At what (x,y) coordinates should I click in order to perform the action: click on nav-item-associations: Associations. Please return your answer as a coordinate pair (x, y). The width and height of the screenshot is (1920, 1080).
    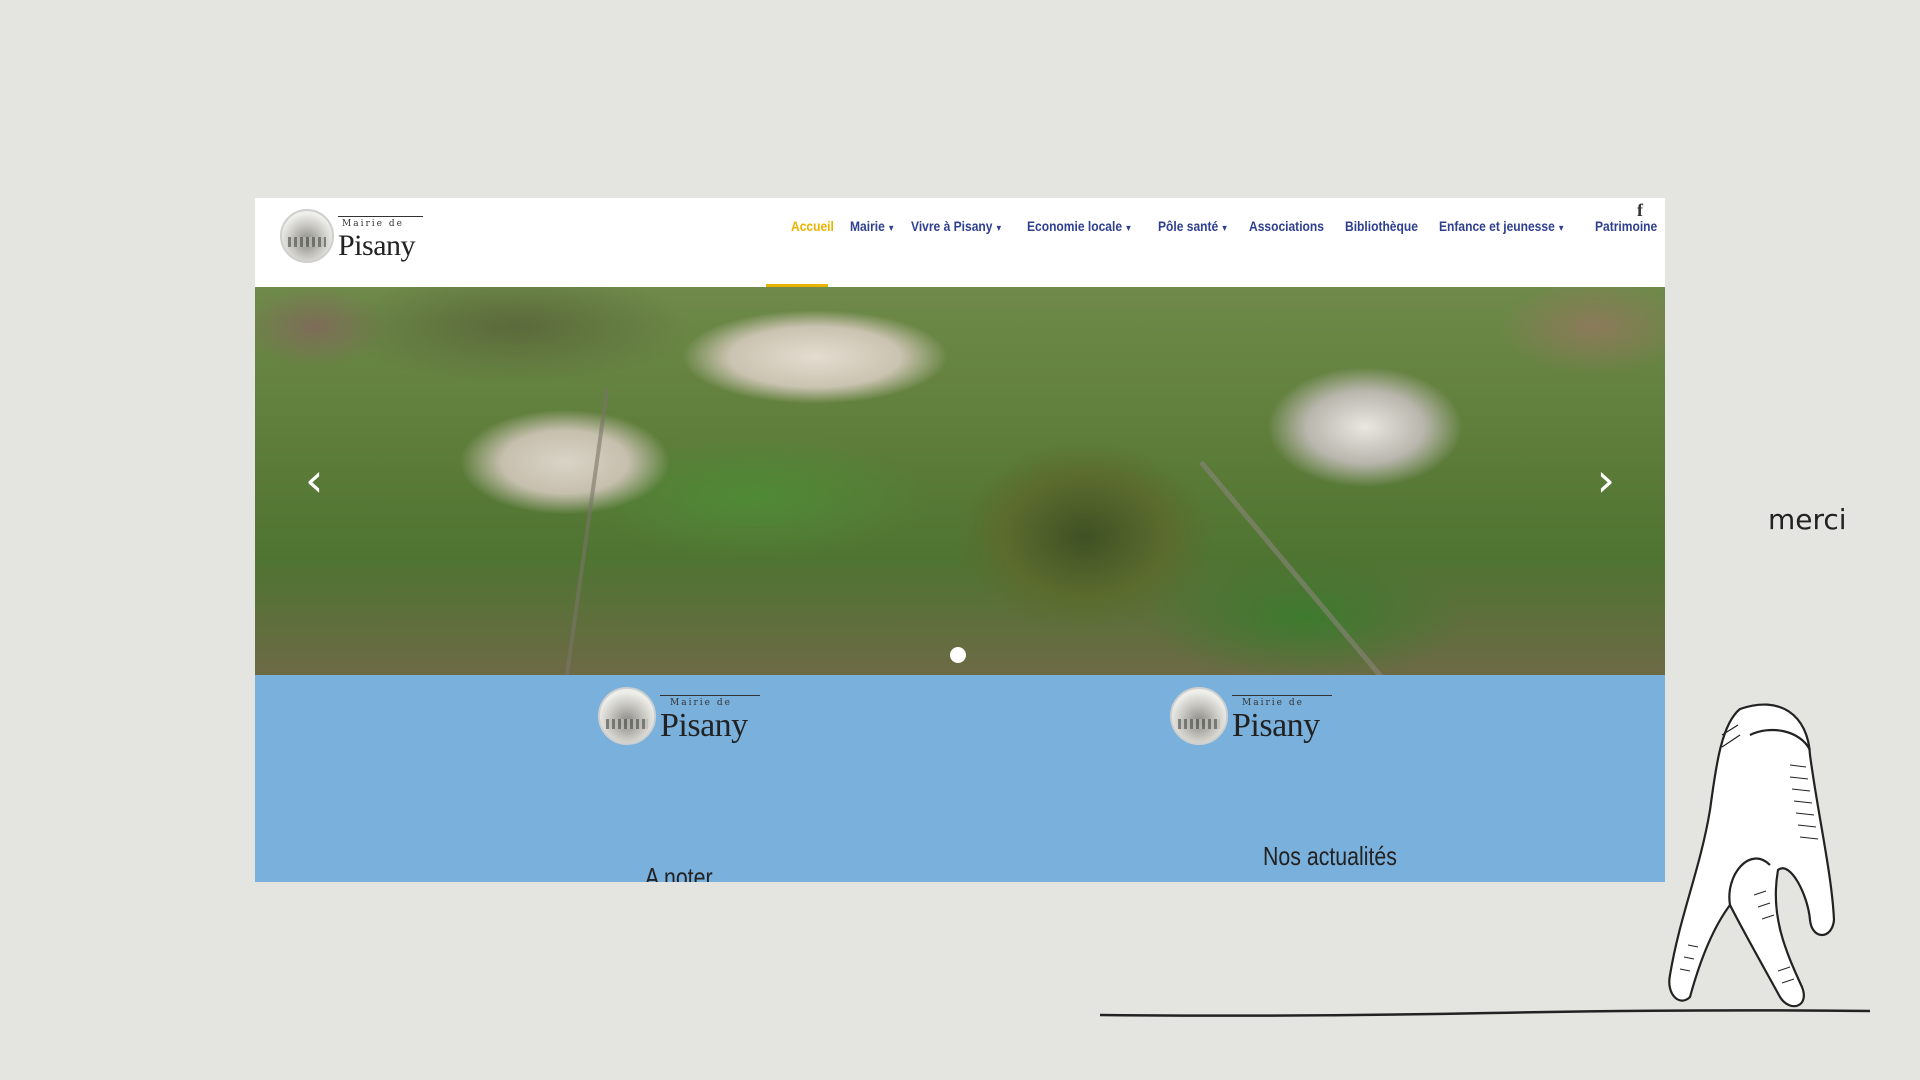
    Looking at the image, I should click on (1286, 226).